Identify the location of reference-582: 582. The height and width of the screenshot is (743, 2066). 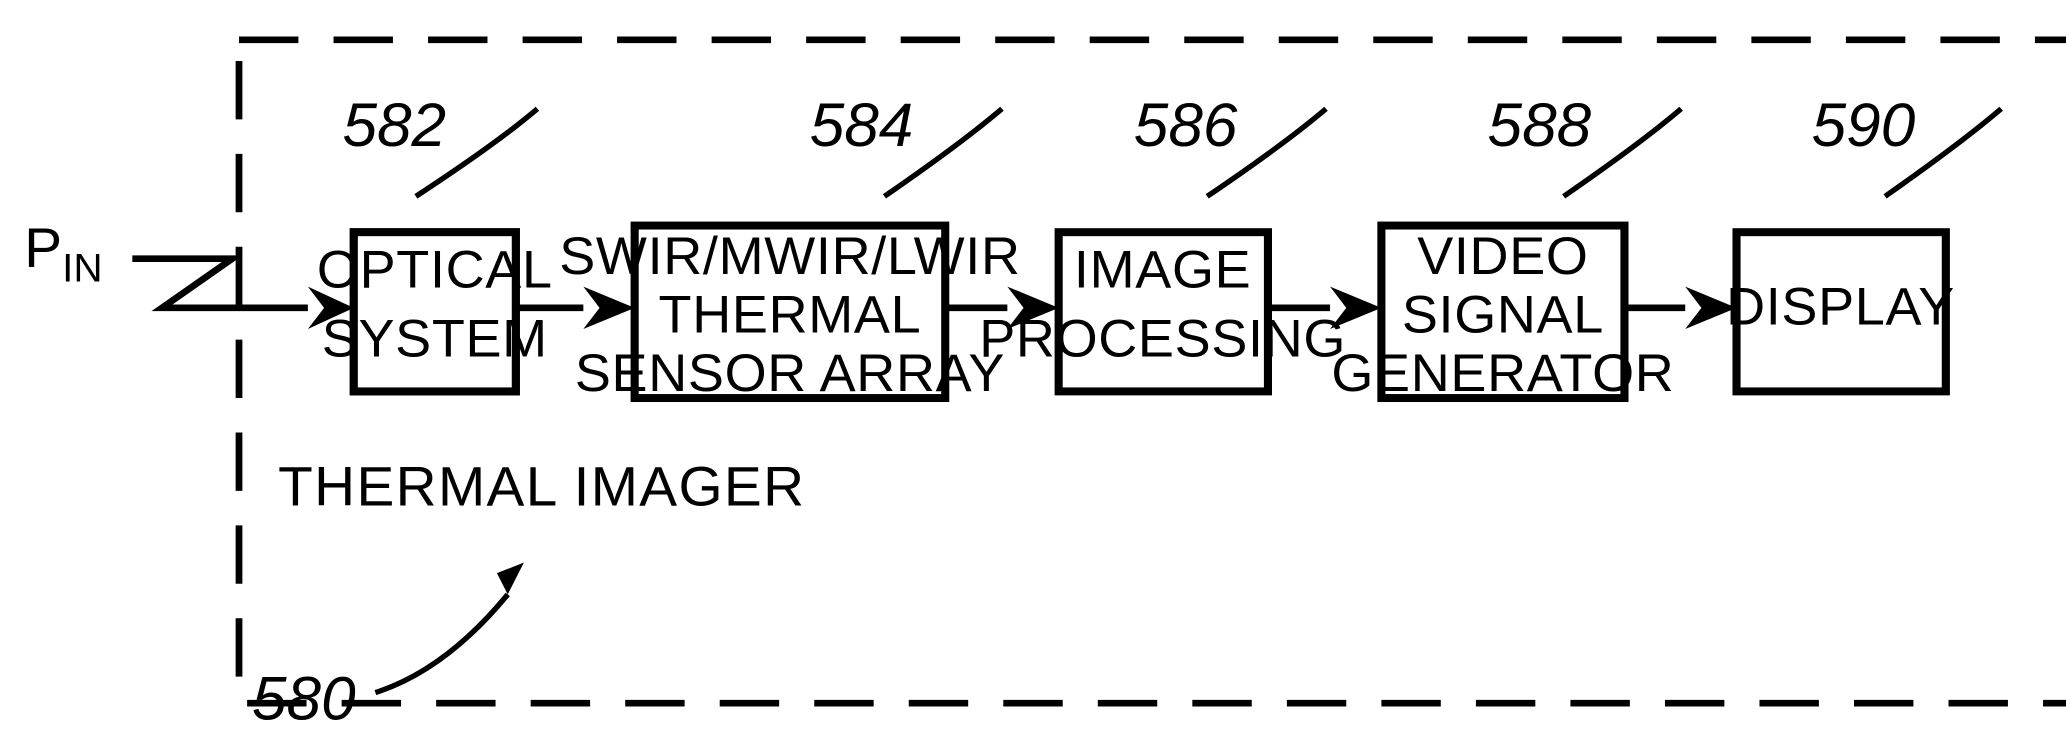
(394, 126).